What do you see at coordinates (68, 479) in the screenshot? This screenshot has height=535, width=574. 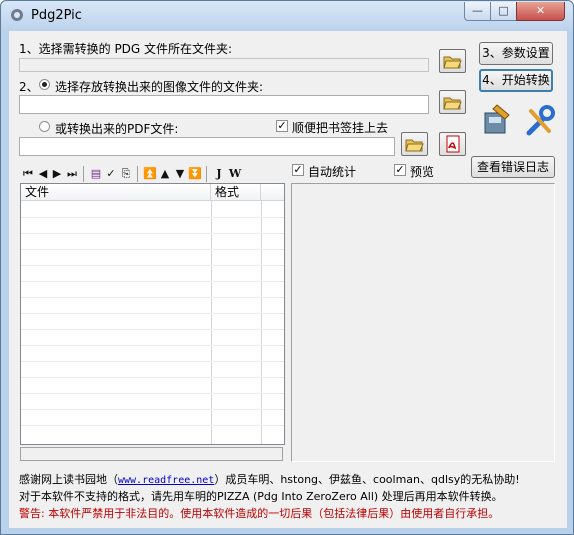 I see `credits-prefix: 感谢网上读书园地（` at bounding box center [68, 479].